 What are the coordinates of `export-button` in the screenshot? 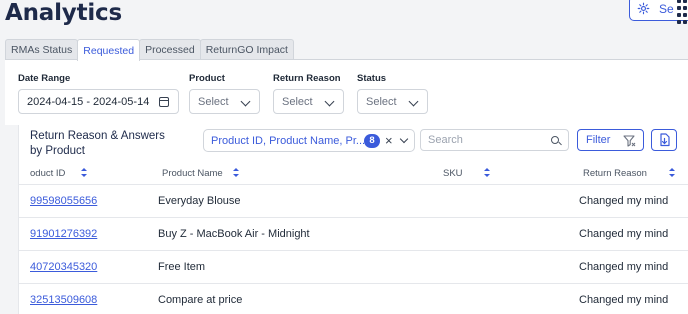 It's located at (664, 140).